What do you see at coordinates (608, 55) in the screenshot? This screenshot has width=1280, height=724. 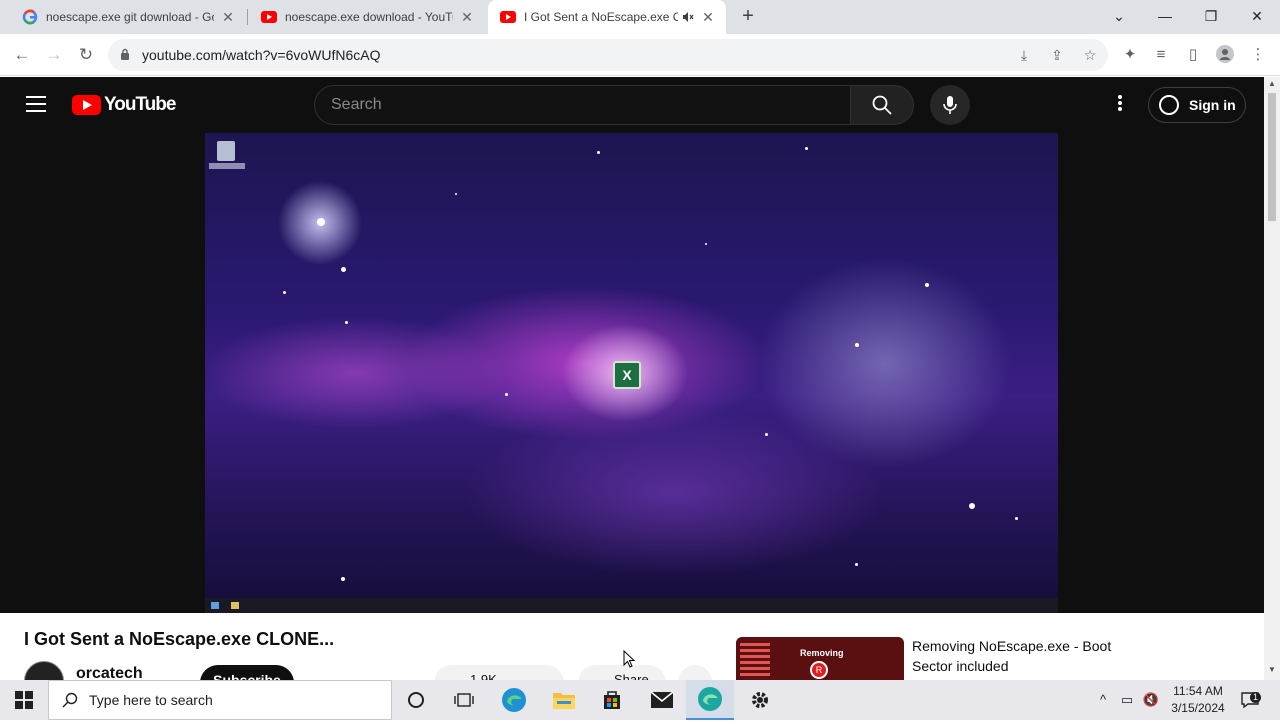 I see `address-bar: youtube.com/watch?v=6voWUfN6cAQ ⤓ ⇪ ☆` at bounding box center [608, 55].